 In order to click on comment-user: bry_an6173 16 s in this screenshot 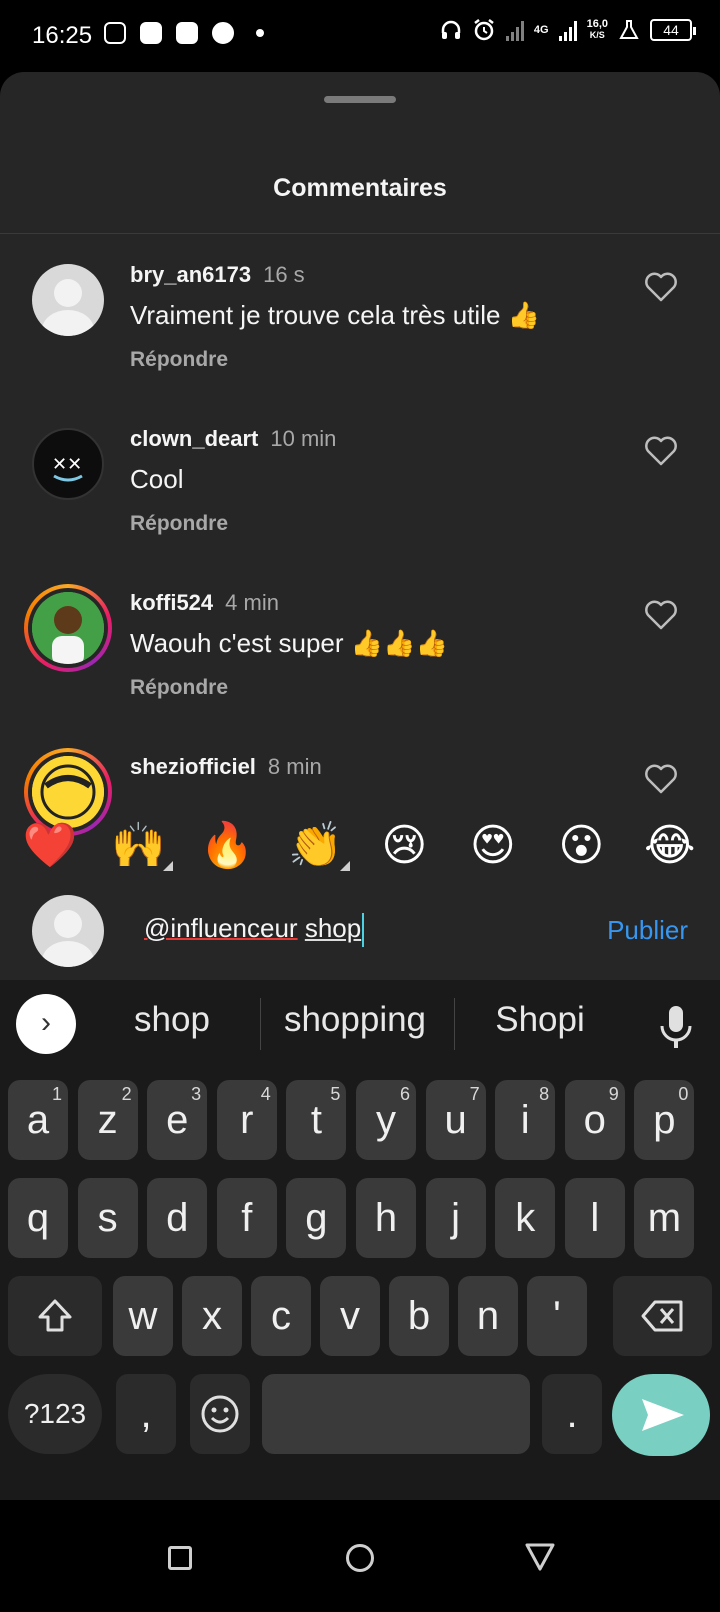, I will do `click(217, 275)`.